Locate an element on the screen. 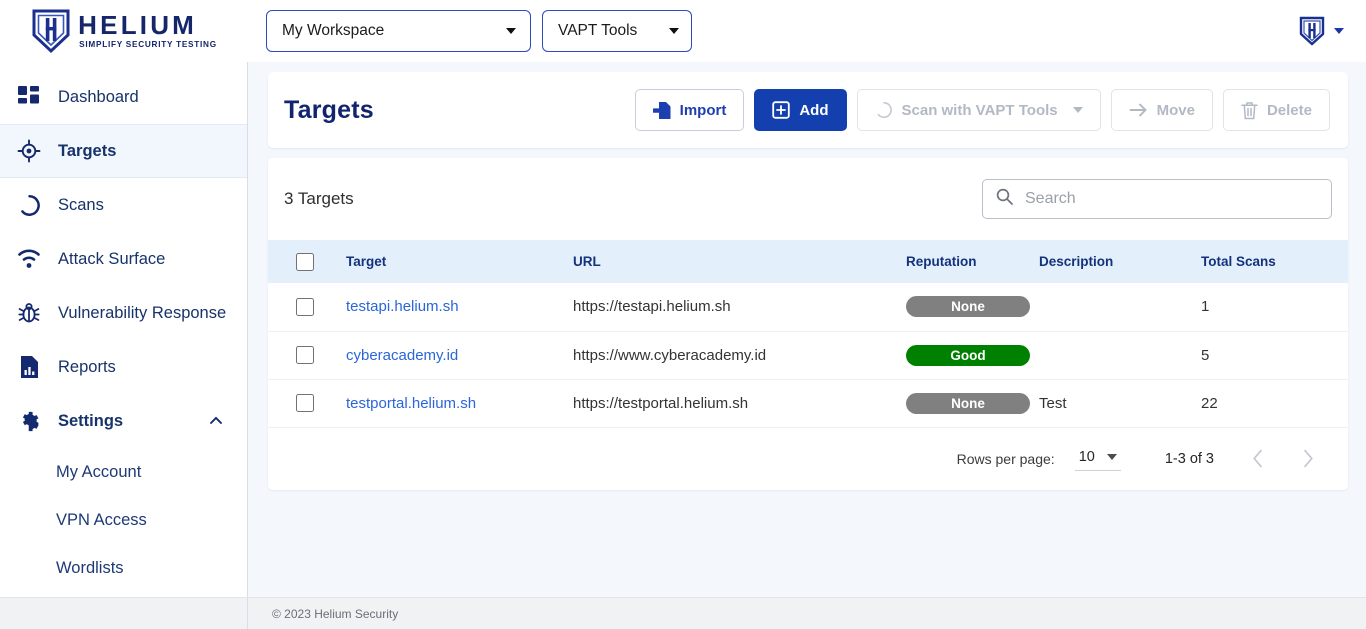  sidebar-item-targets: Targets is located at coordinates (123, 151).